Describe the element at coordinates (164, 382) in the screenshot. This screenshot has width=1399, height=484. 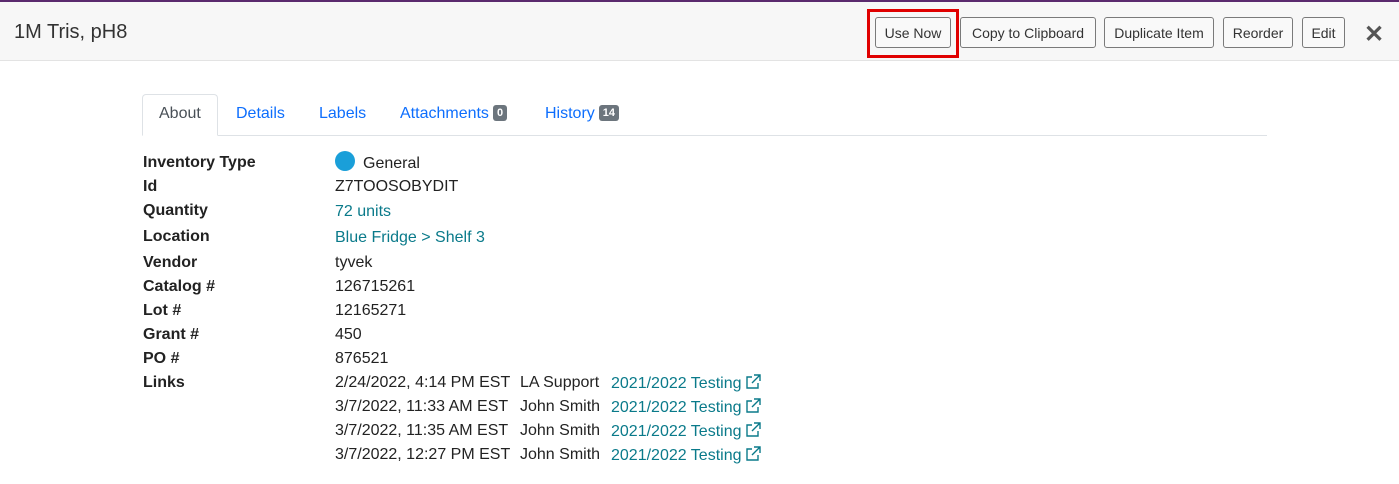
I see `links-label: Links` at that location.